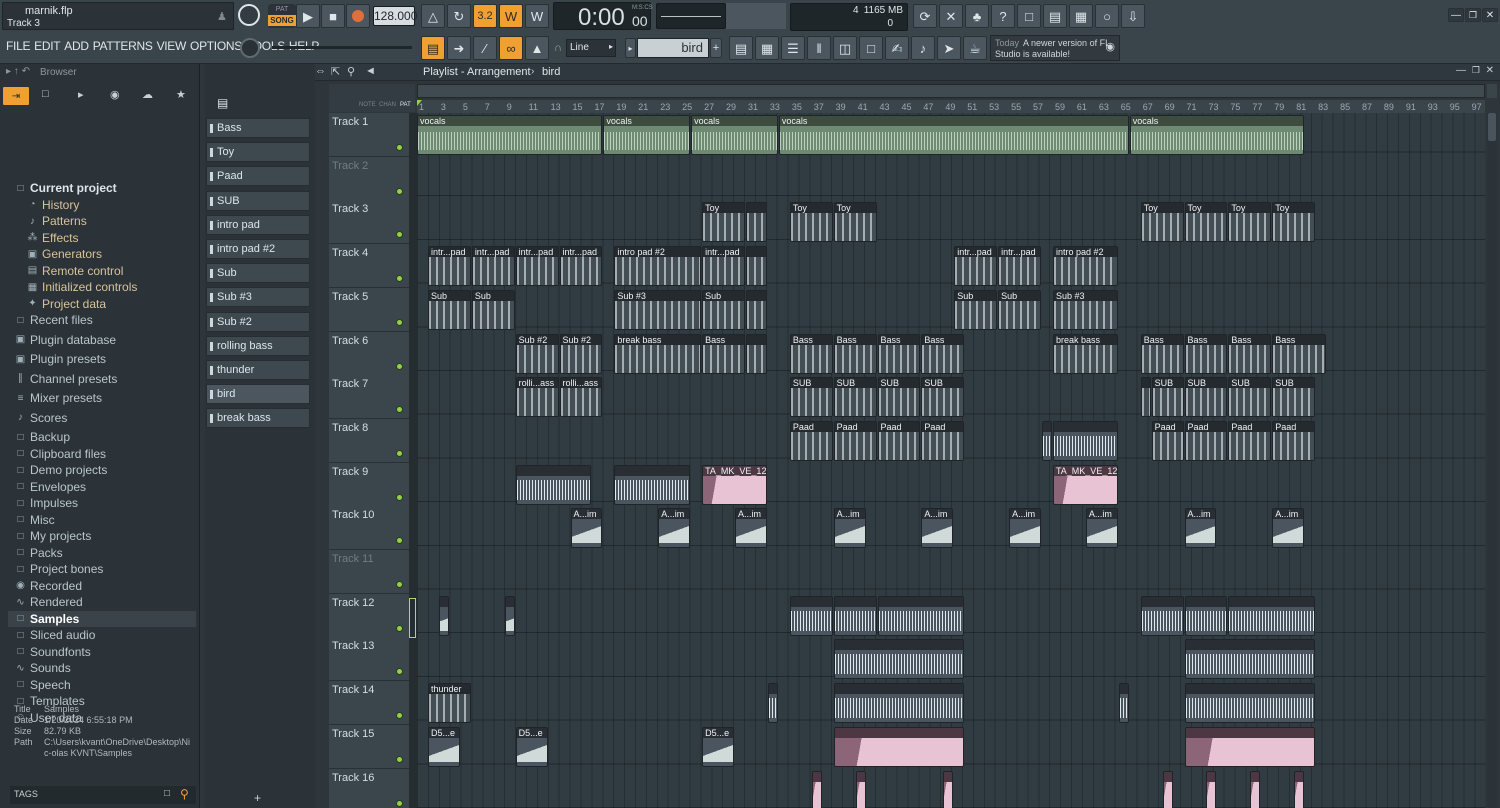 The height and width of the screenshot is (808, 1500). I want to click on menu-options: OPTIONS, so click(216, 46).